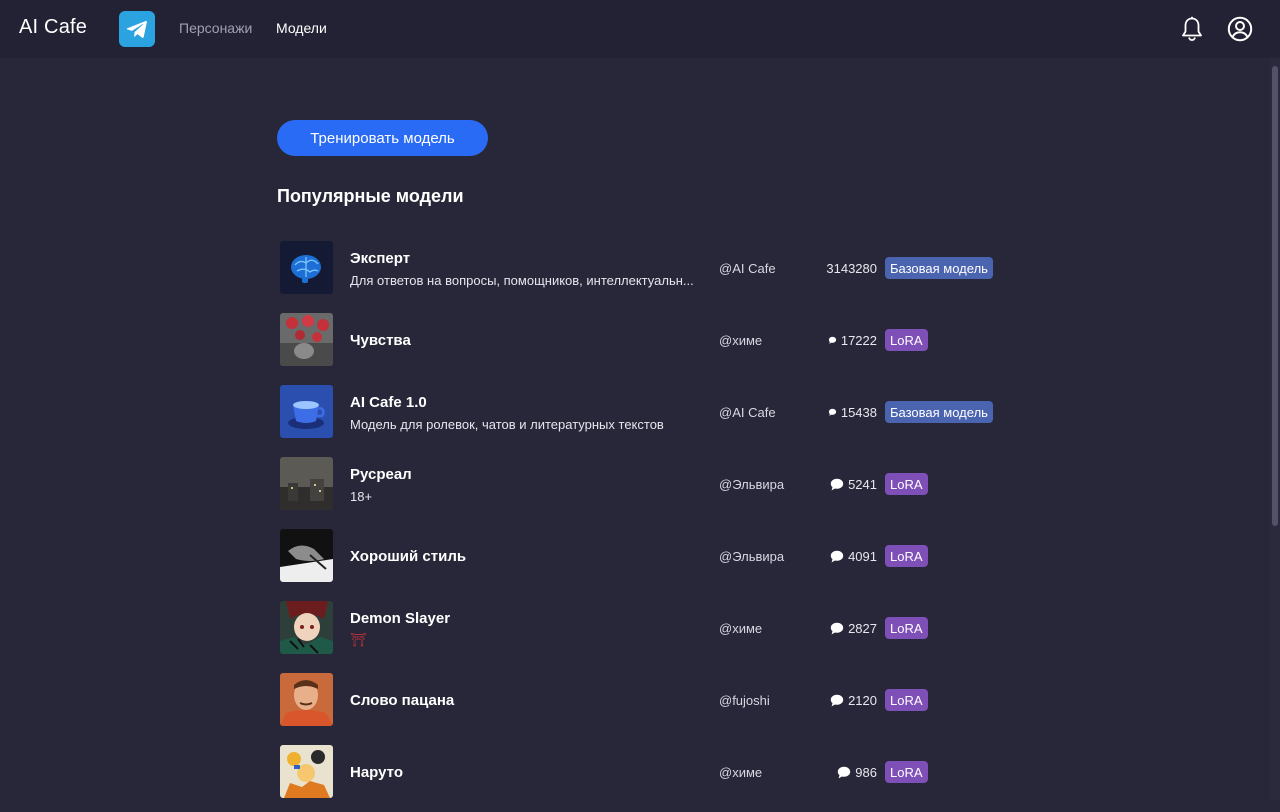 The width and height of the screenshot is (1280, 812). I want to click on model-usage-count: 2120, so click(853, 700).